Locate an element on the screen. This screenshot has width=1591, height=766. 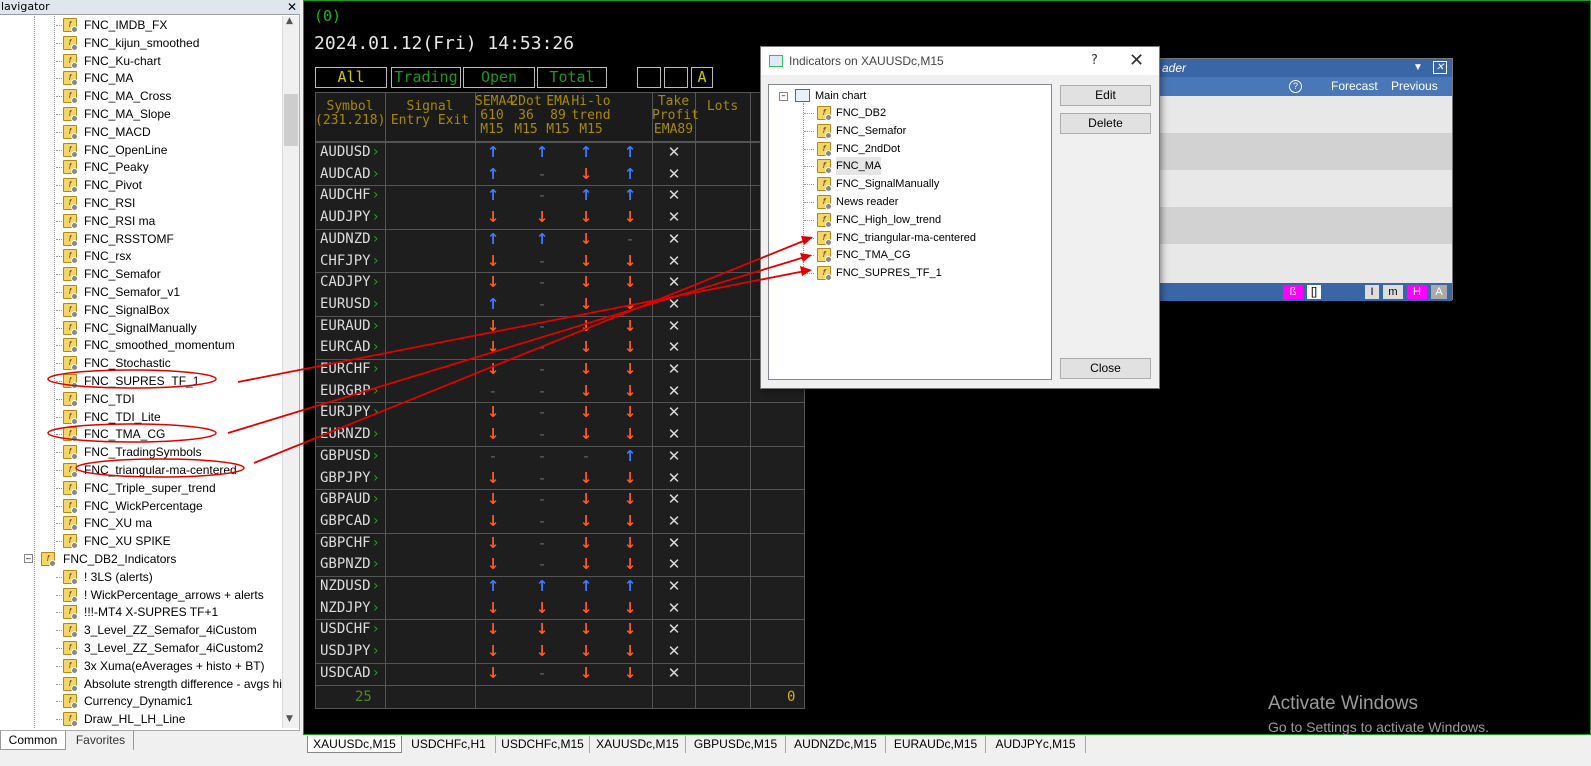
navigator-item: f 3_Level_ZZ_Semafor_4iCustom2 is located at coordinates (168, 648).